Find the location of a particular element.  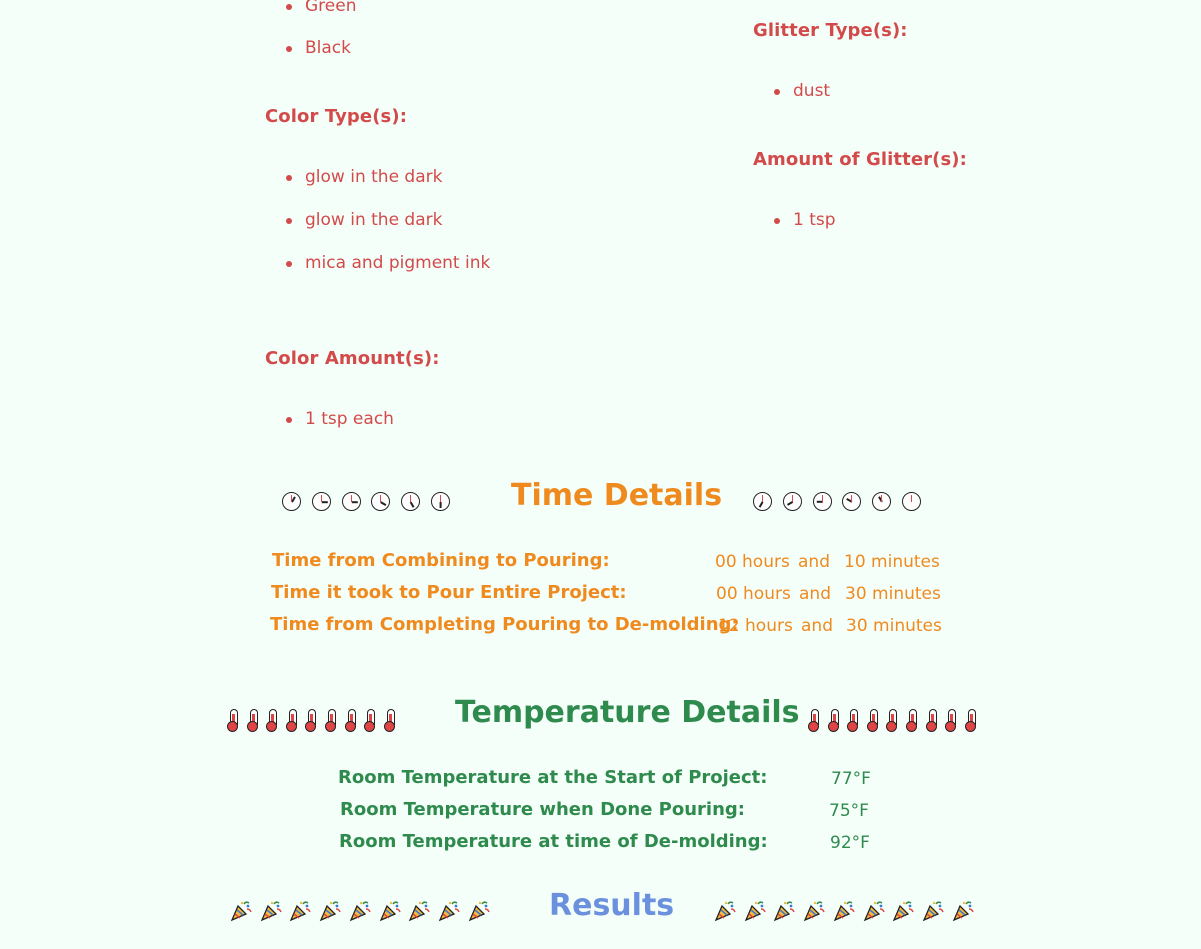

glitter-types-heading: Glitter Type(s): is located at coordinates (830, 30).